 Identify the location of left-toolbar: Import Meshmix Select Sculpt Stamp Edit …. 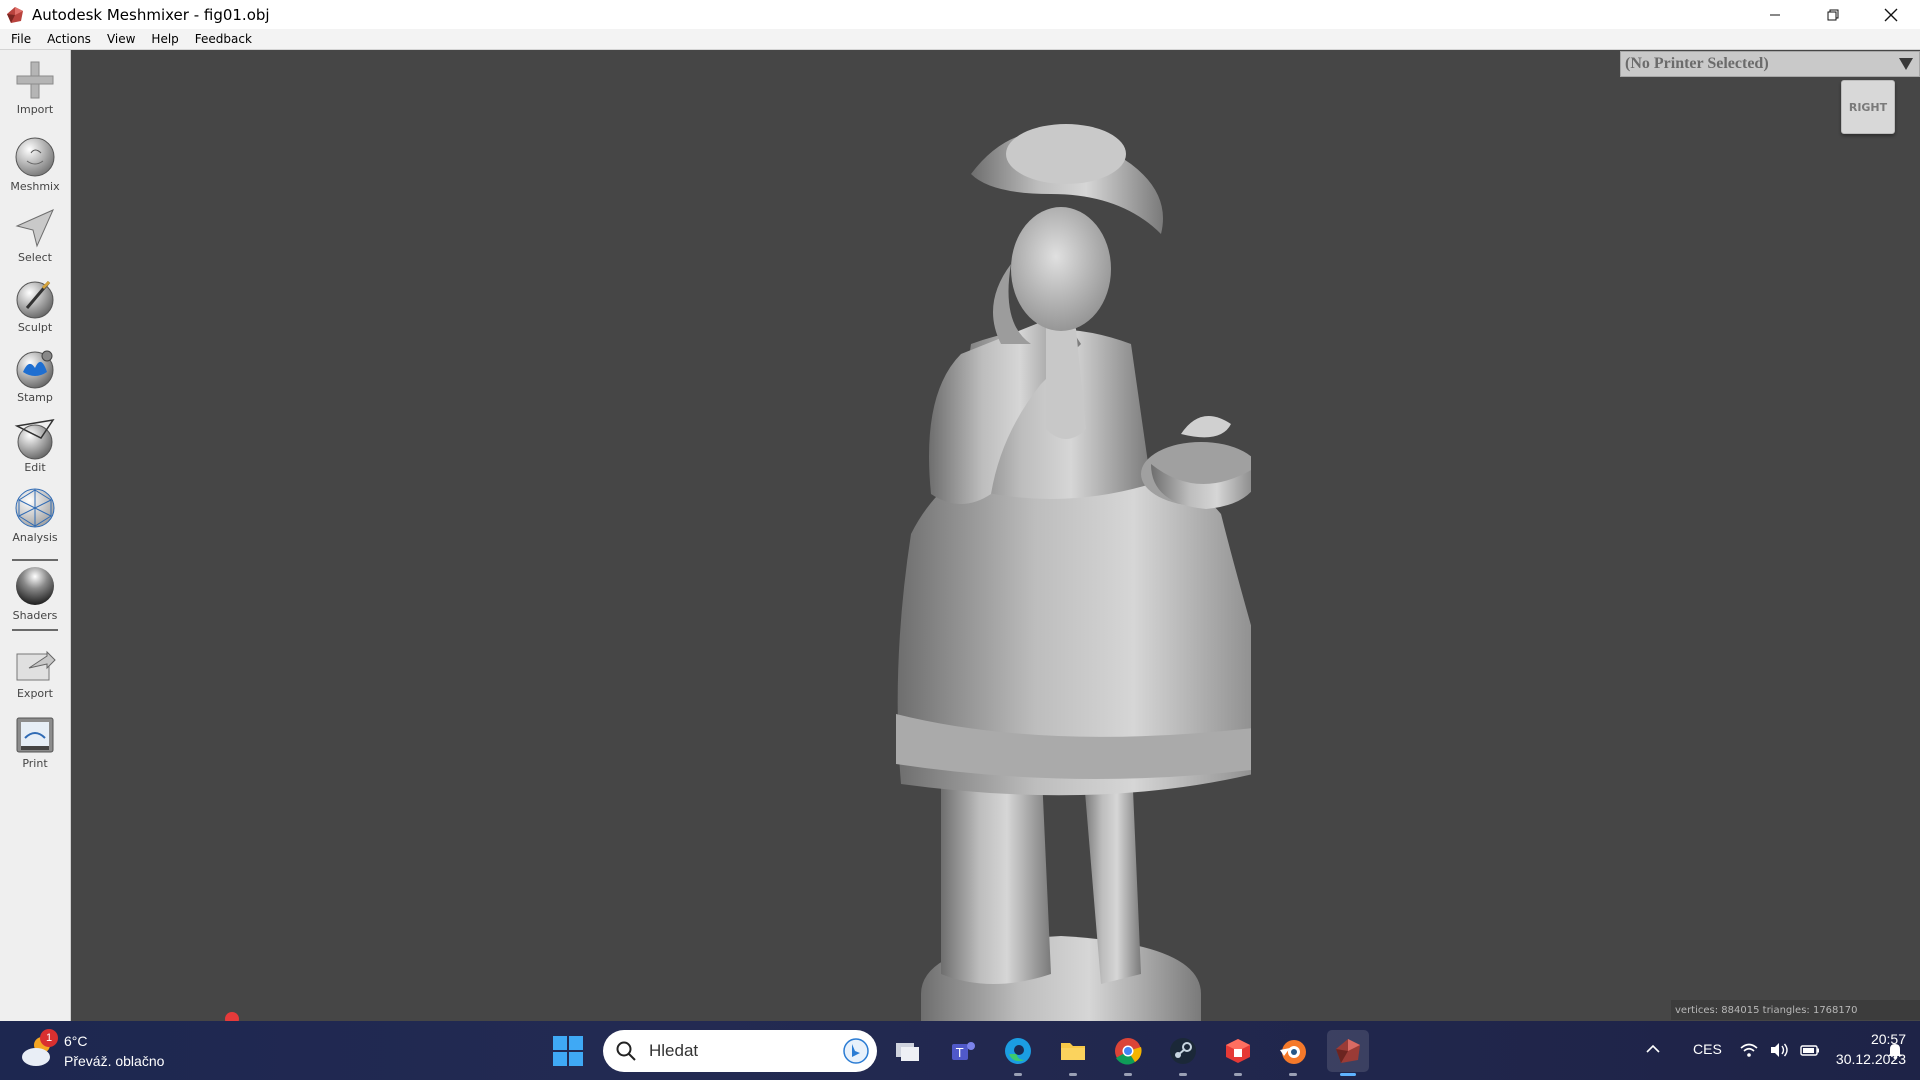
(35, 535).